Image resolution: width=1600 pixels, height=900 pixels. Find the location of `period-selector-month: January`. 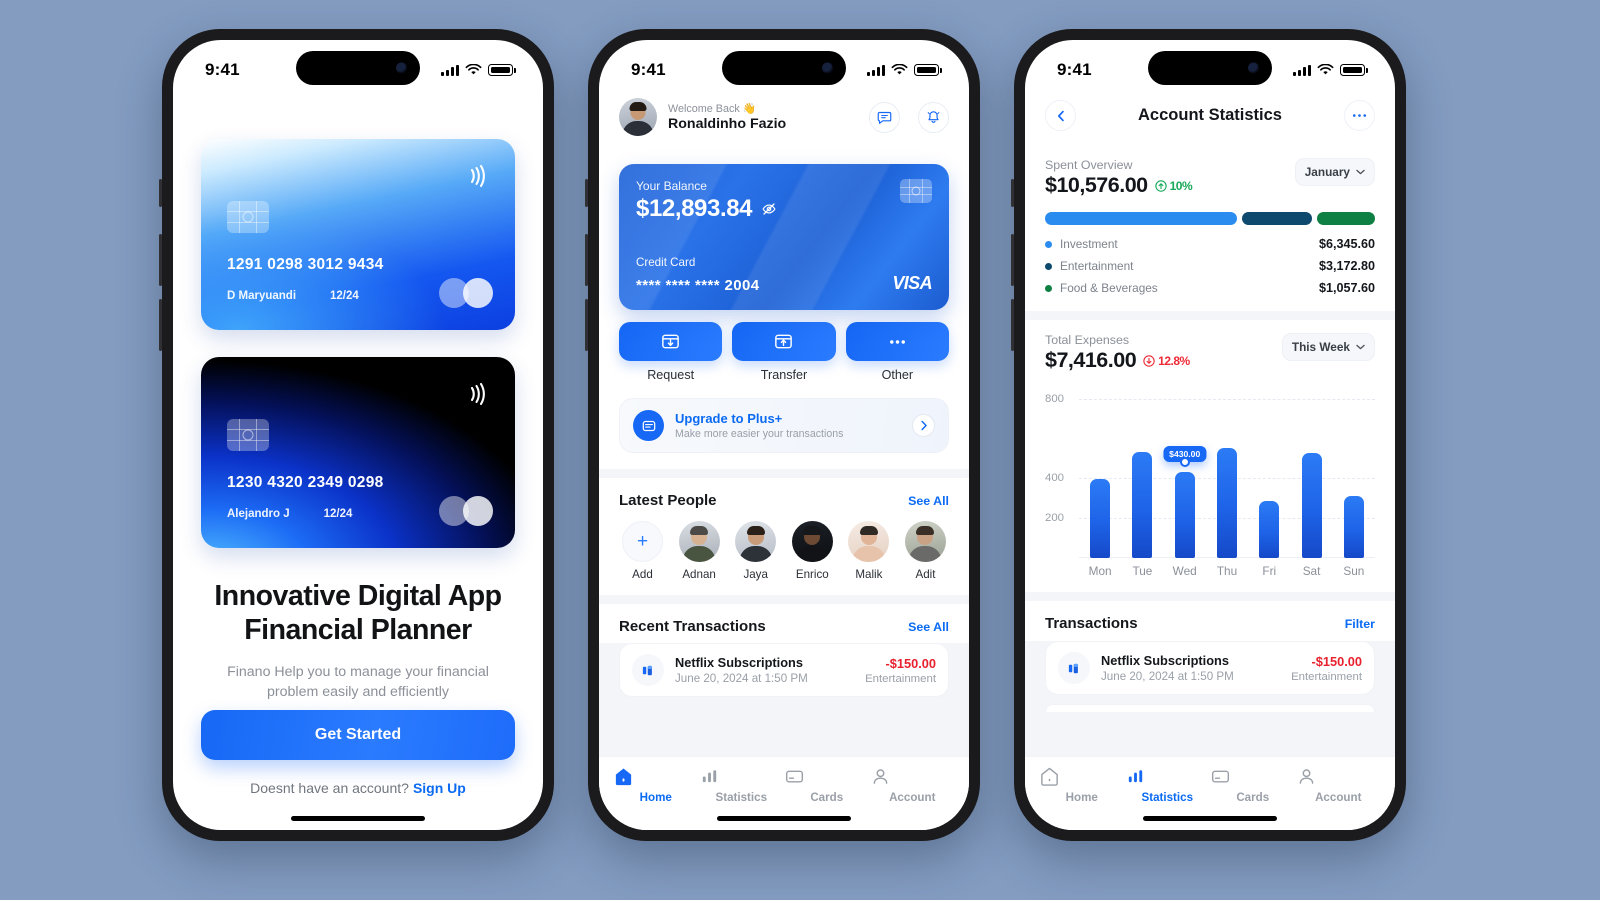

period-selector-month: January is located at coordinates (1334, 172).